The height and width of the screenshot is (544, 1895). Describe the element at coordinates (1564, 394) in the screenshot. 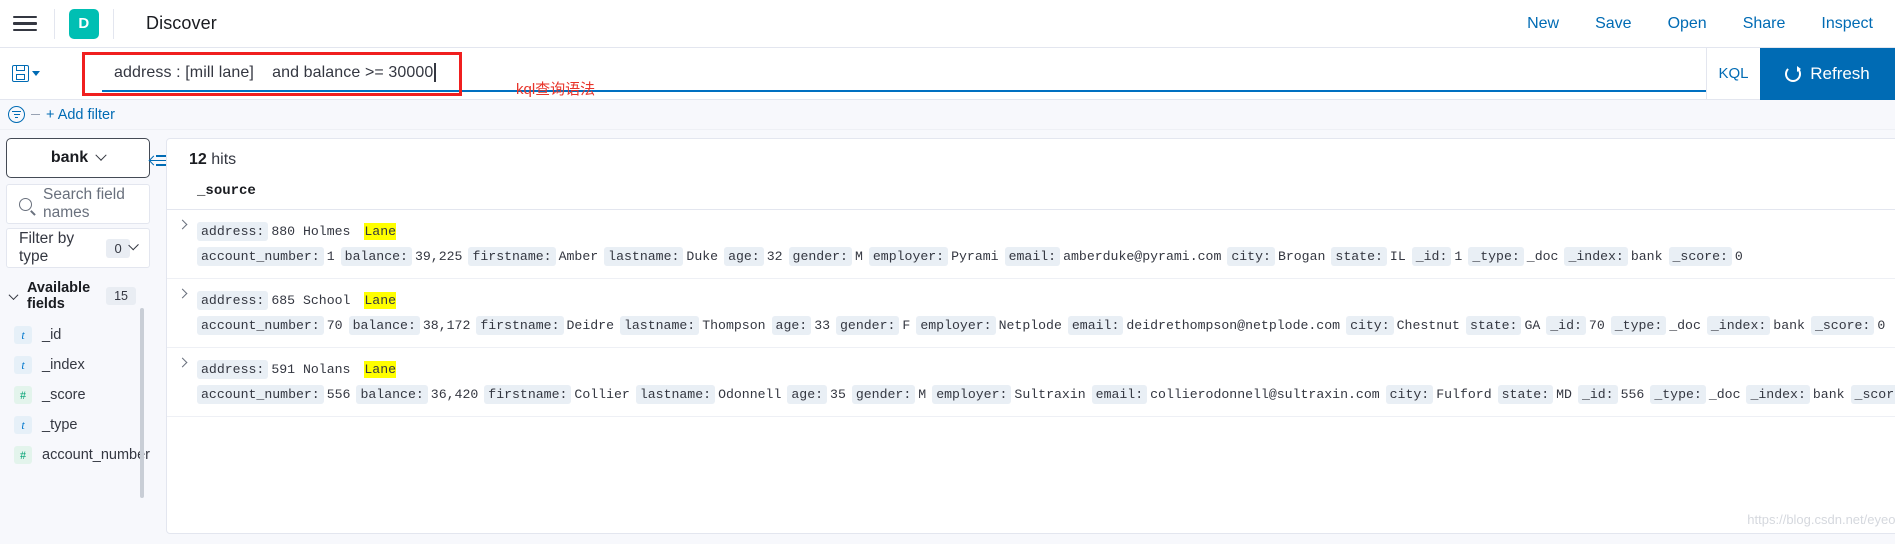

I see `field-value: MD` at that location.